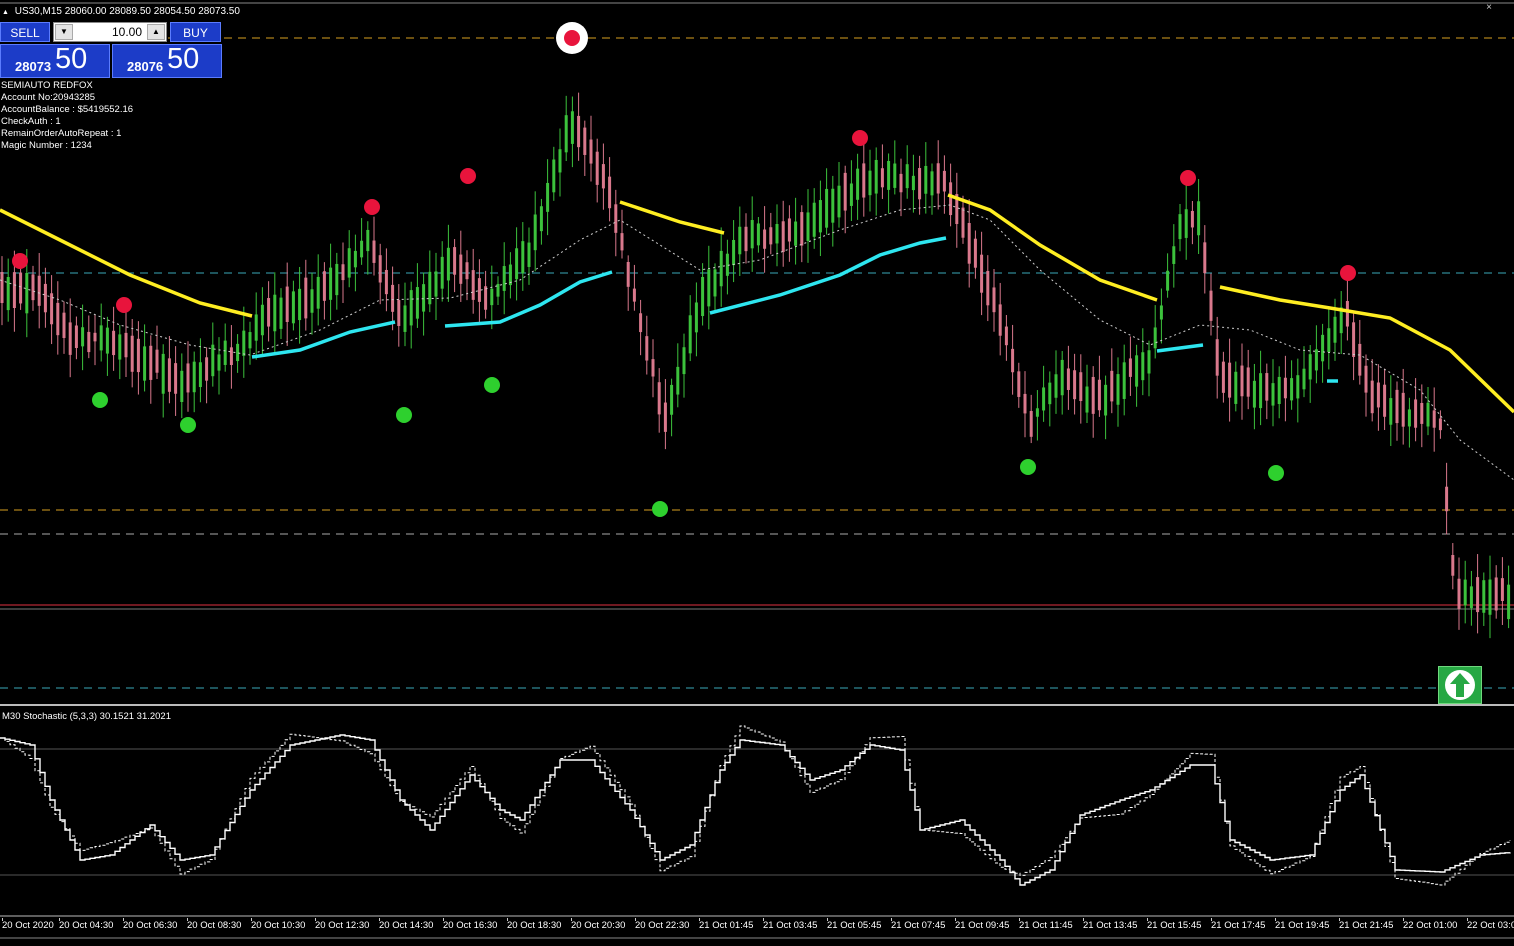 The height and width of the screenshot is (946, 1514). What do you see at coordinates (1460, 685) in the screenshot?
I see `buy-signal-arrow` at bounding box center [1460, 685].